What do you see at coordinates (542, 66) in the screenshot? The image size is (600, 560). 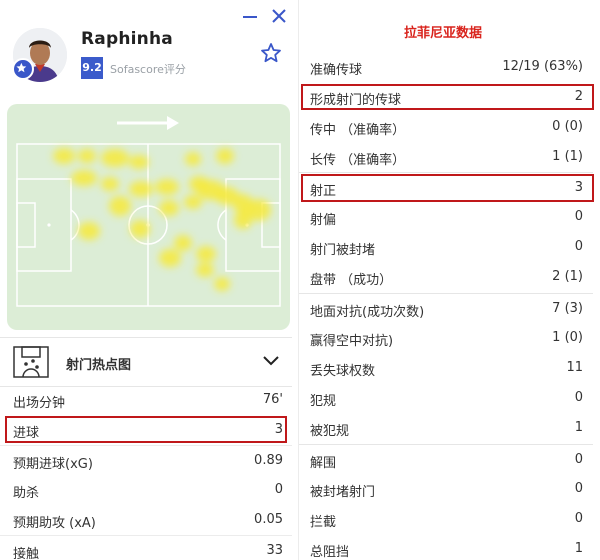 I see `stat-value: 12/19 (63%)` at bounding box center [542, 66].